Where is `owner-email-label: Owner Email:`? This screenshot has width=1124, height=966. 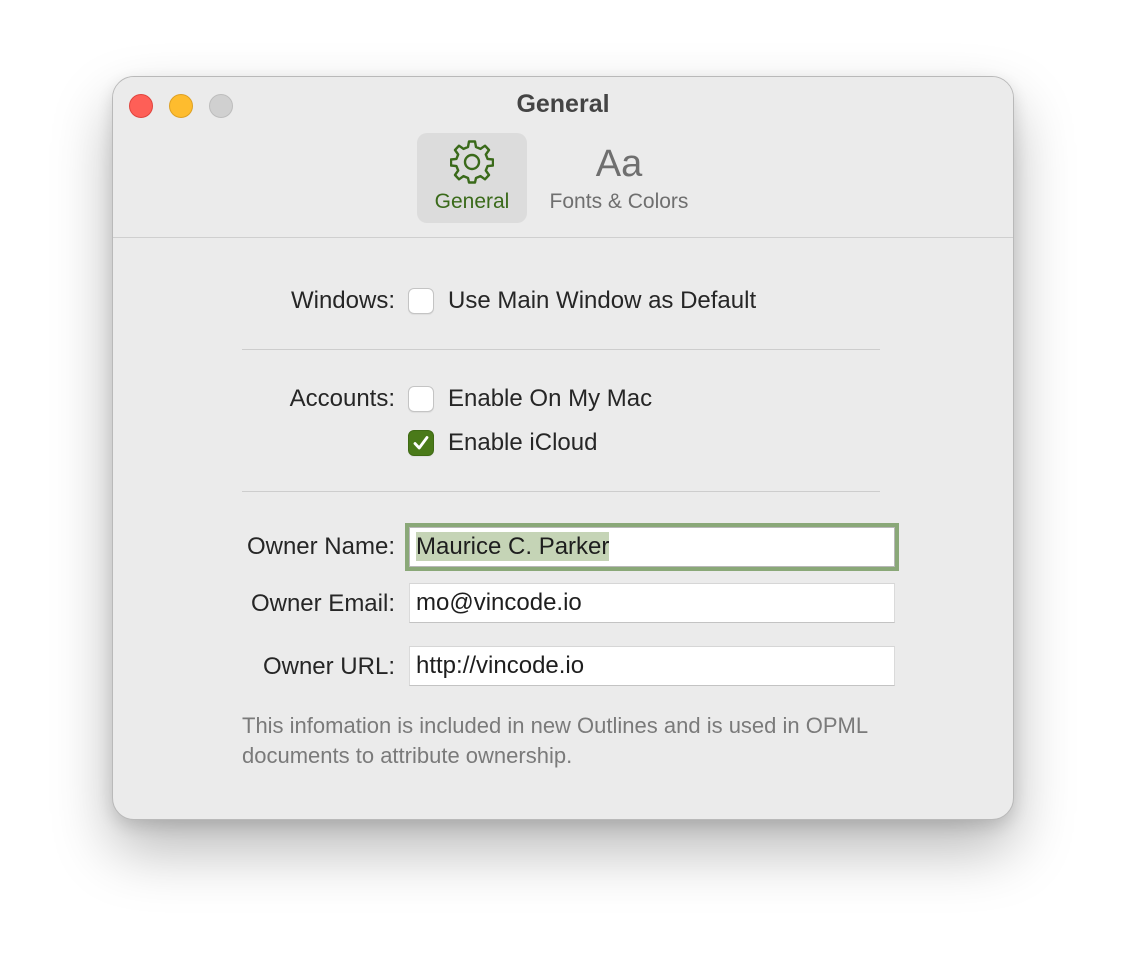
owner-email-label: Owner Email: is located at coordinates (322, 603).